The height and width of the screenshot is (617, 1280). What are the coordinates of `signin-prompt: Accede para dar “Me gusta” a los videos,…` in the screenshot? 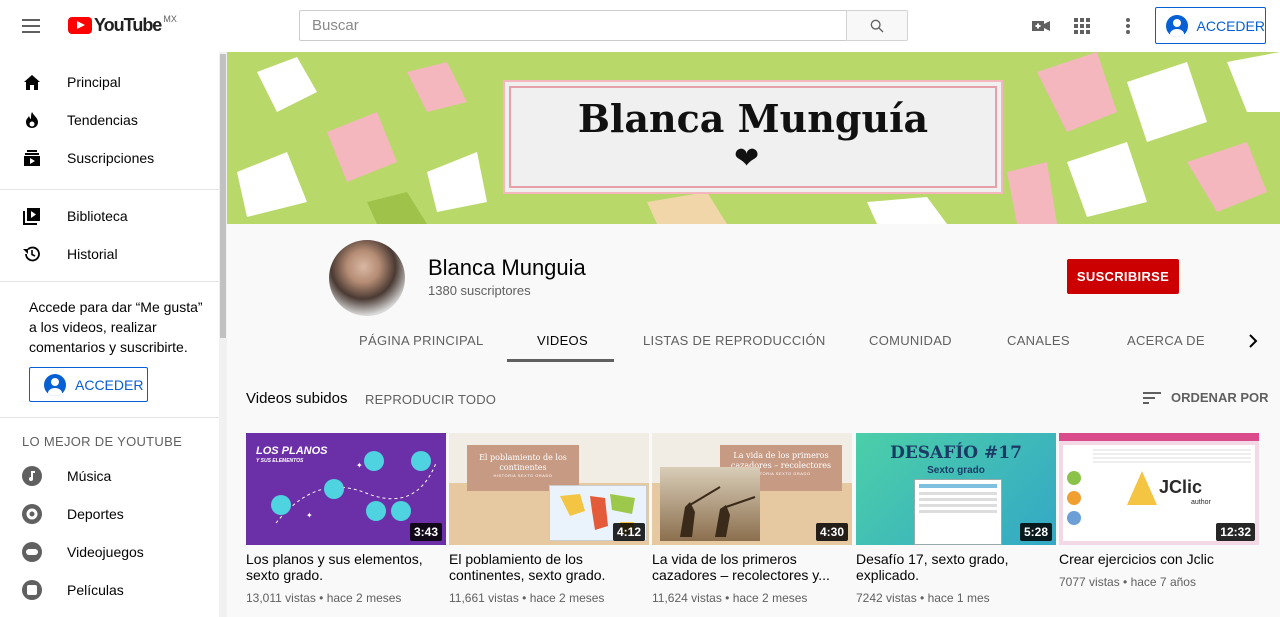 It's located at (116, 327).